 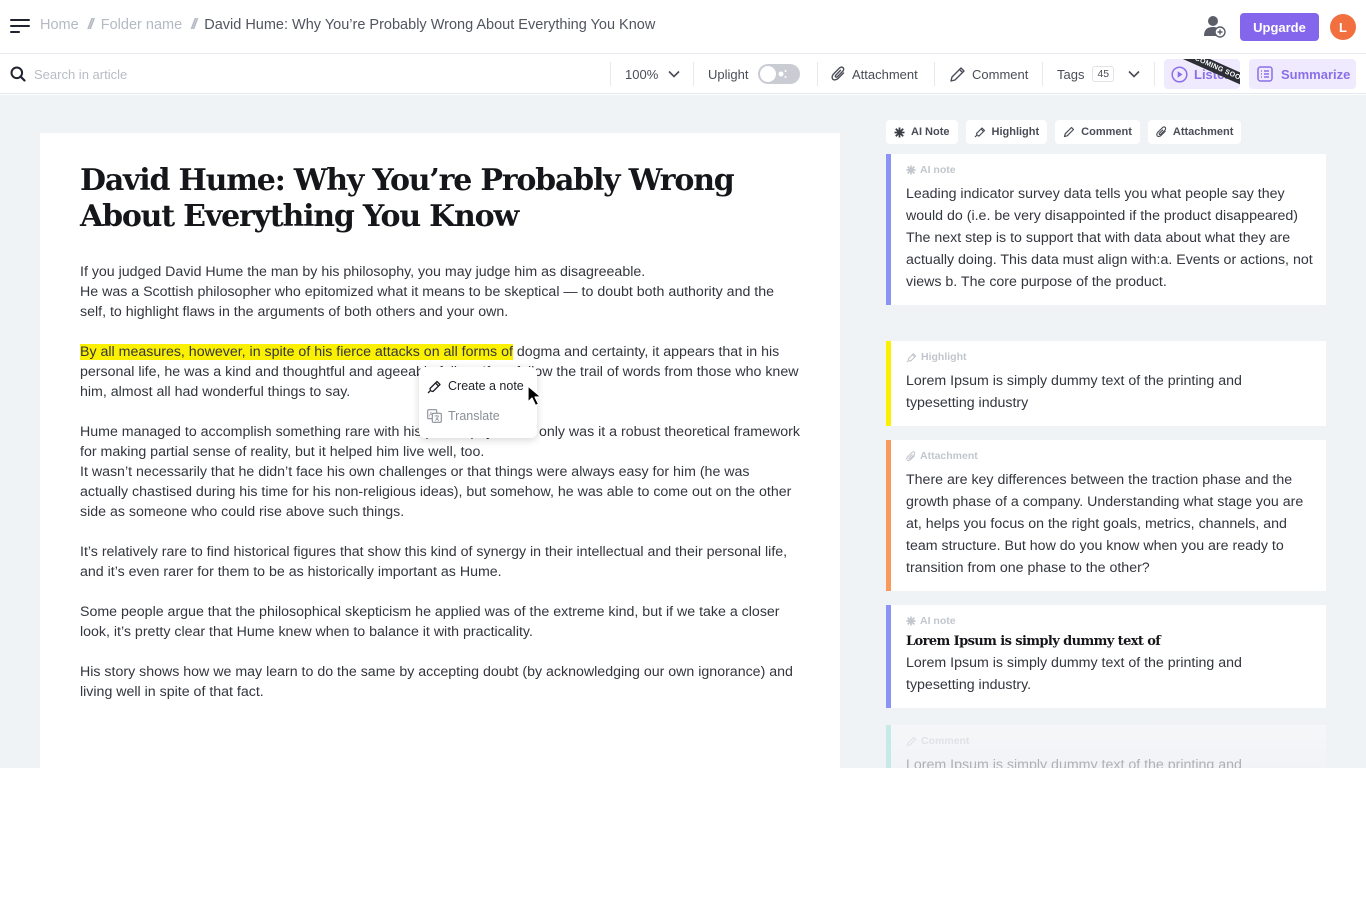 I want to click on upgrade-button: Upgarde, so click(x=1279, y=27).